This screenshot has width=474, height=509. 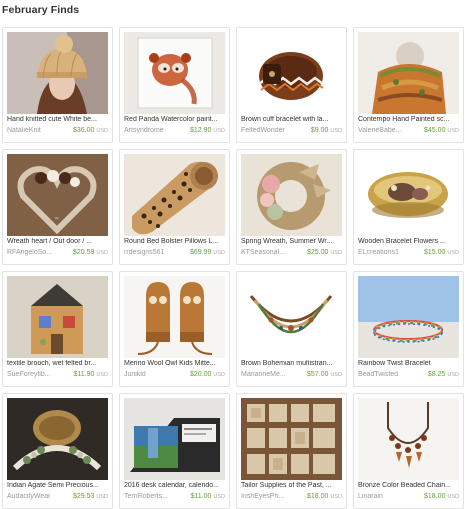 I want to click on shop-name: ELcreations1, so click(x=378, y=252).